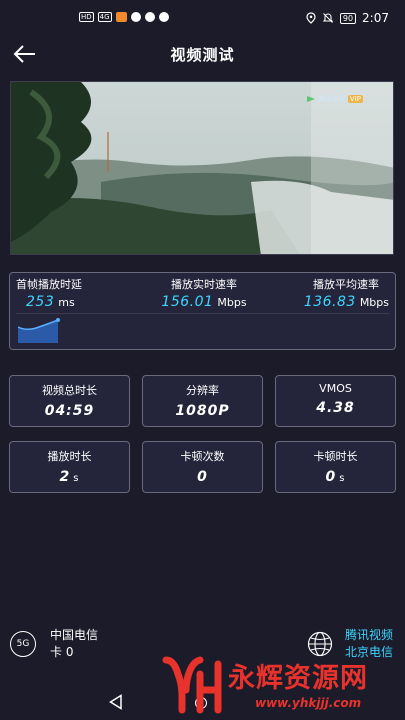 Image resolution: width=405 pixels, height=720 pixels. What do you see at coordinates (346, 284) in the screenshot?
I see `average-rate-label: 播放平均速率` at bounding box center [346, 284].